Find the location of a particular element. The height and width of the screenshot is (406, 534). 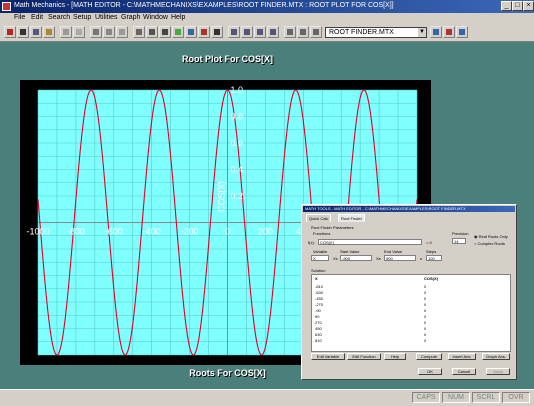

radio-complex-label: Complex Roots is located at coordinates (491, 243).